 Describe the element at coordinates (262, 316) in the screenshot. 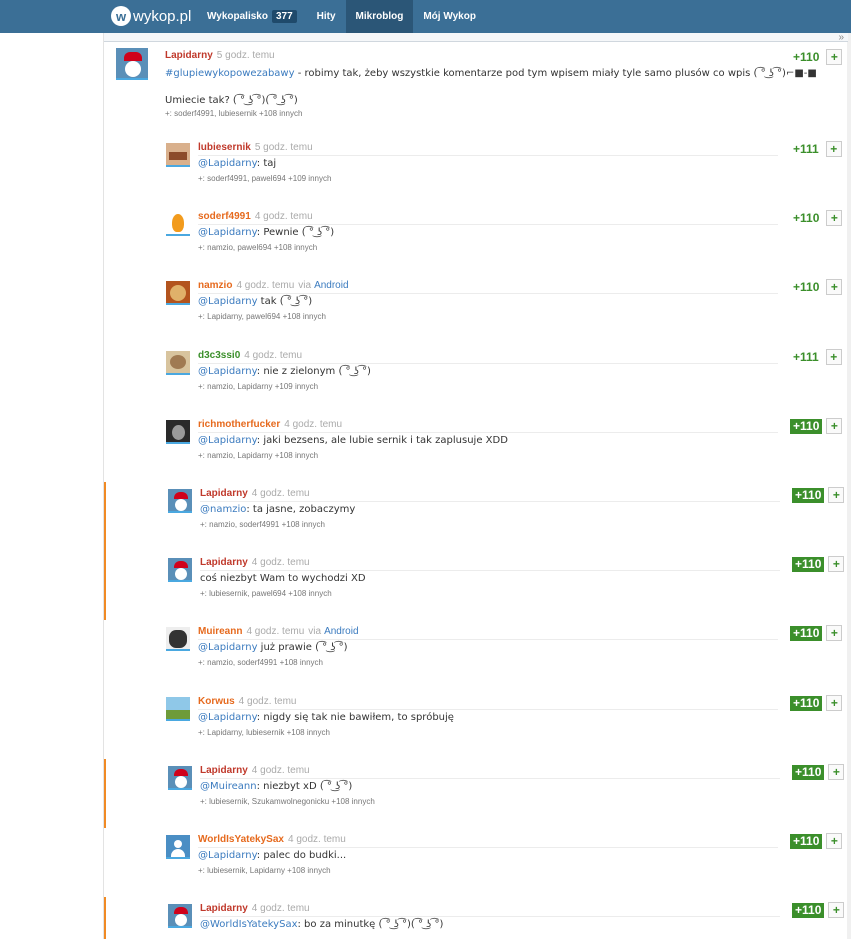

I see `comment-voters: +: Lapidarny, pawel694 +108 innych` at that location.